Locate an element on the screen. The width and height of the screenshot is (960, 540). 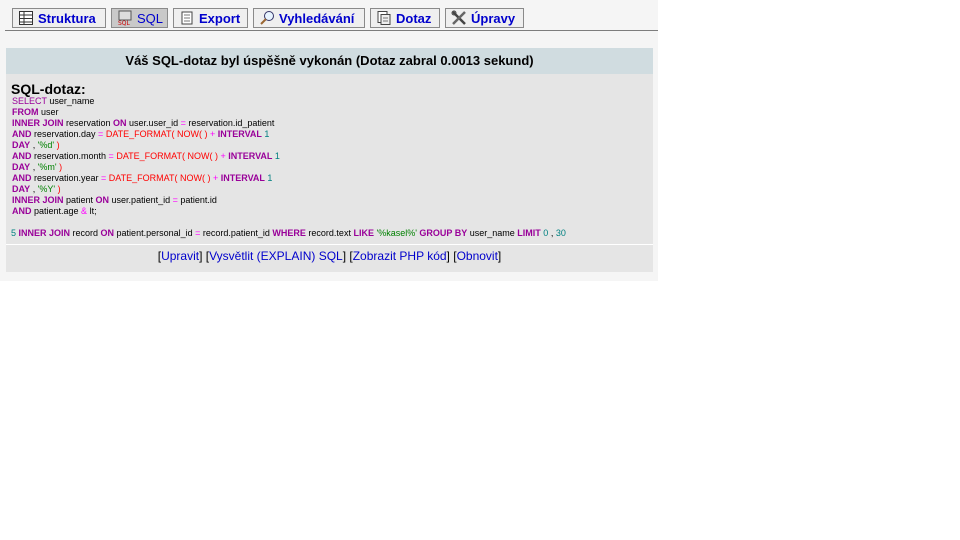
sql-line: DAY , '%d' ) is located at coordinates (146, 145).